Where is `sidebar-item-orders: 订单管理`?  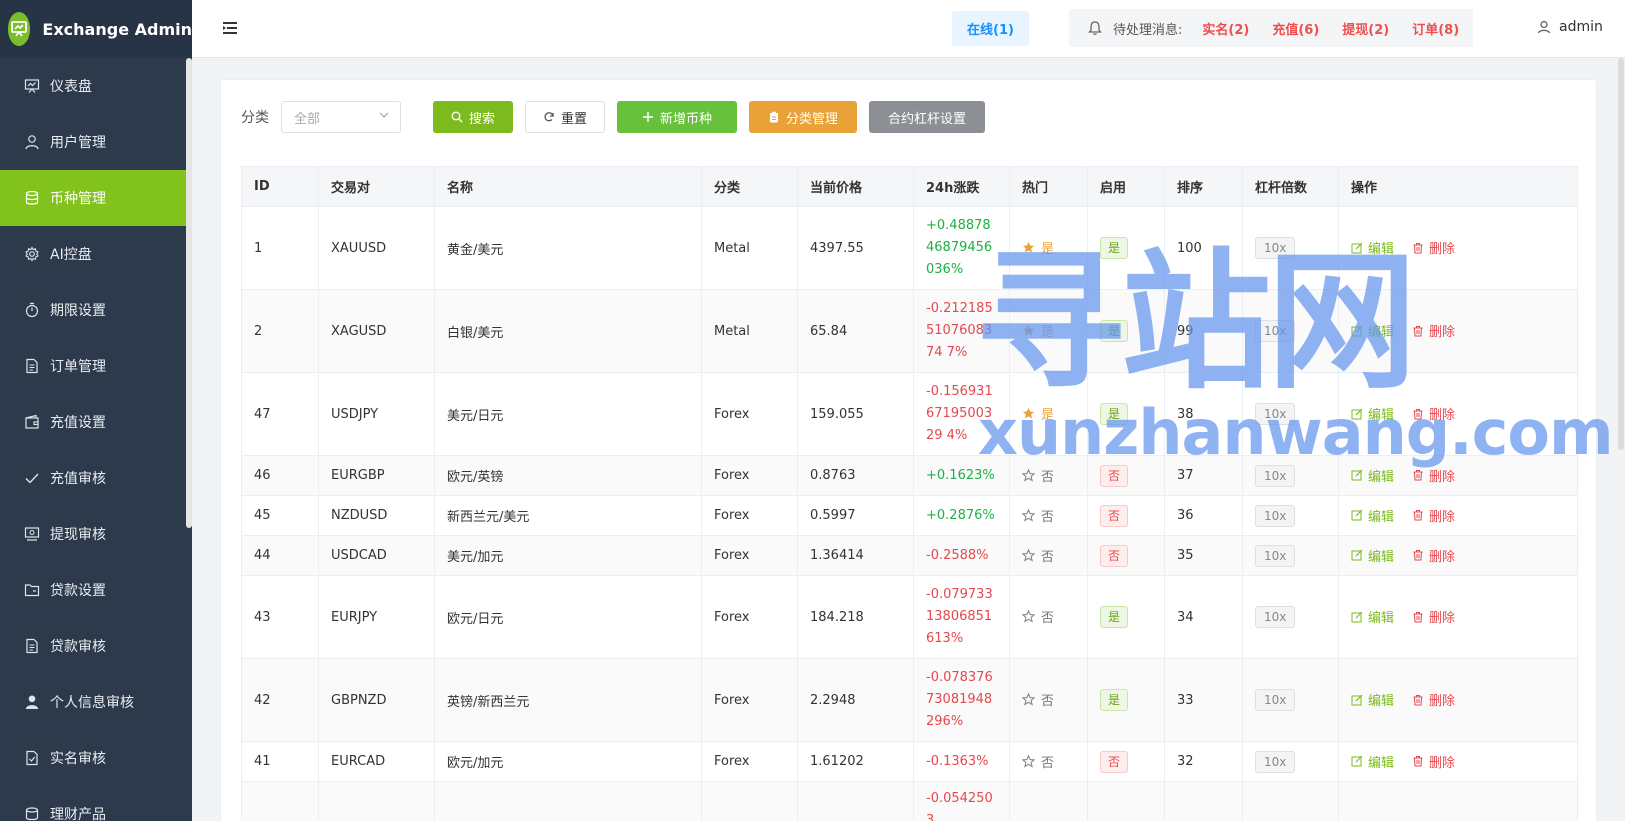
sidebar-item-orders: 订单管理 is located at coordinates (96, 366).